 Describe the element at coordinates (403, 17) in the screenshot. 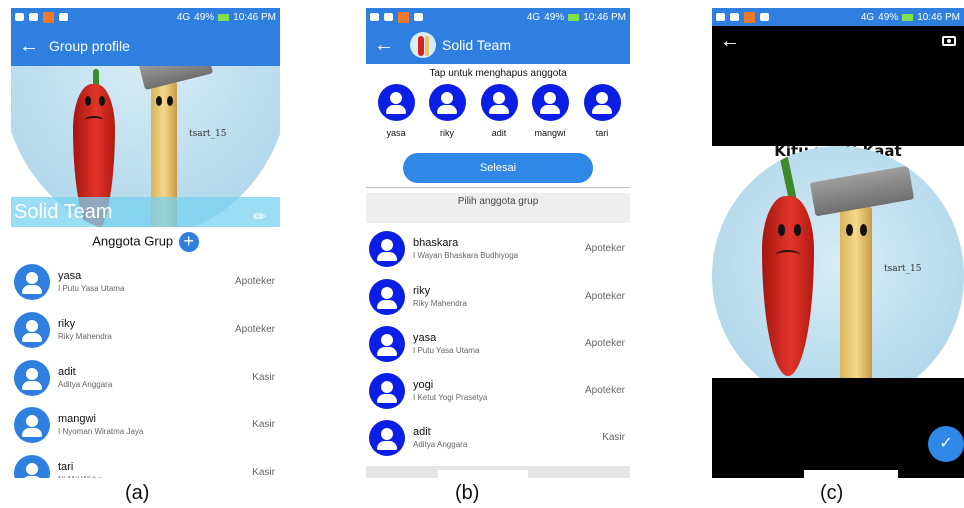

I see `app-icon` at that location.